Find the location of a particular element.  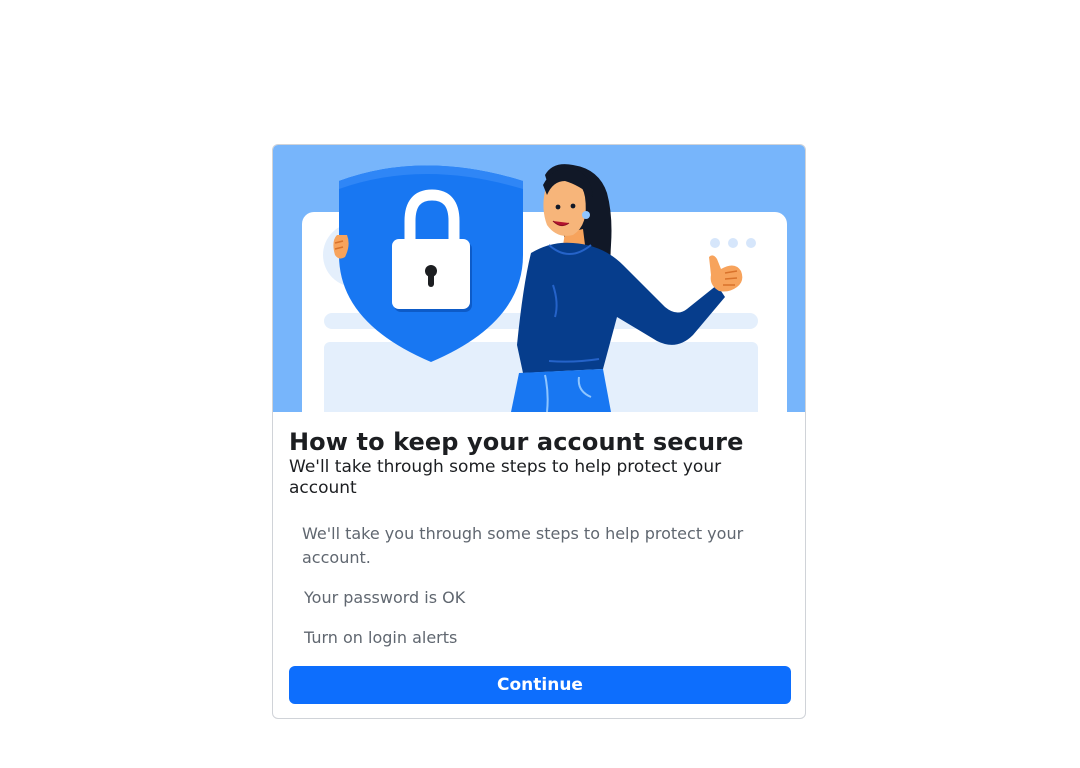

continue-button: Continue is located at coordinates (540, 685).